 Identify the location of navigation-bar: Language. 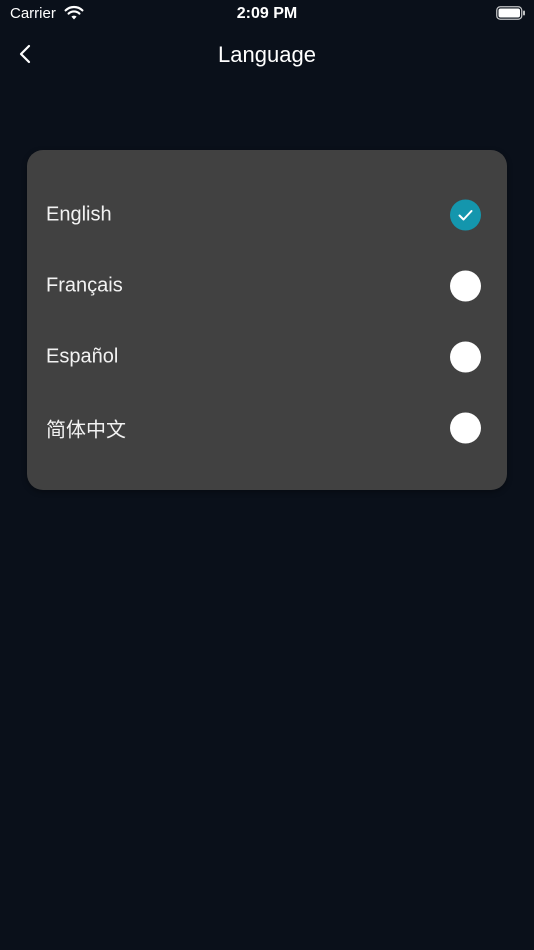
(267, 56).